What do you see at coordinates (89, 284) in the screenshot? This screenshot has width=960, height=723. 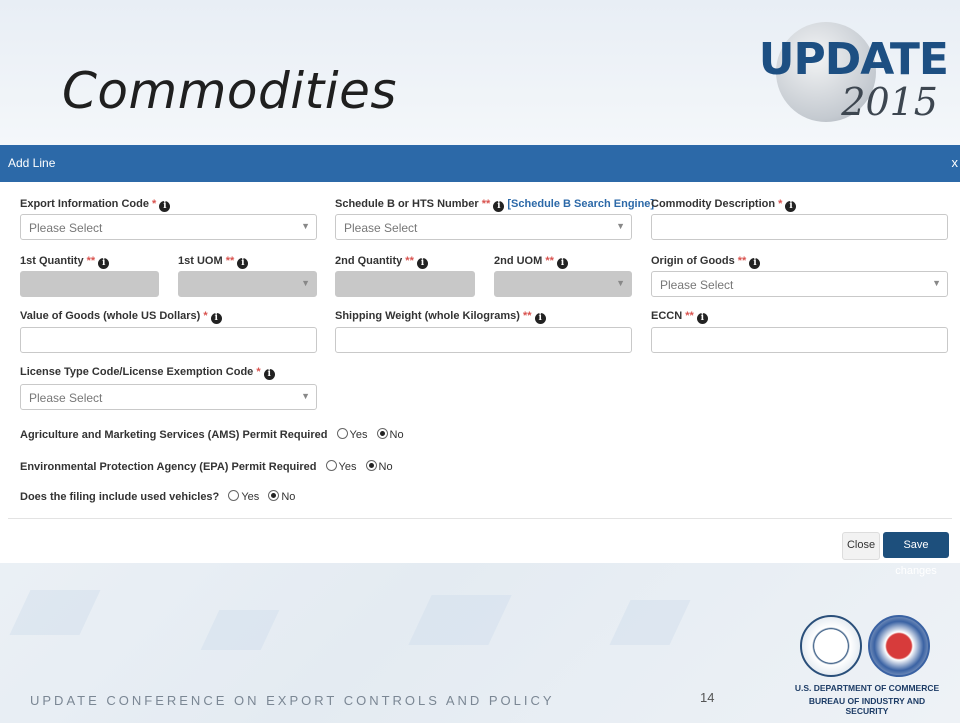 I see `qty1-input` at bounding box center [89, 284].